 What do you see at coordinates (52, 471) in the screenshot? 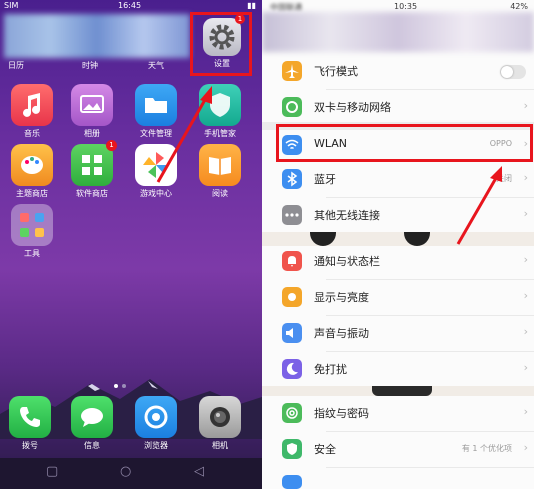
I see `menu-icon: ▢` at bounding box center [52, 471].